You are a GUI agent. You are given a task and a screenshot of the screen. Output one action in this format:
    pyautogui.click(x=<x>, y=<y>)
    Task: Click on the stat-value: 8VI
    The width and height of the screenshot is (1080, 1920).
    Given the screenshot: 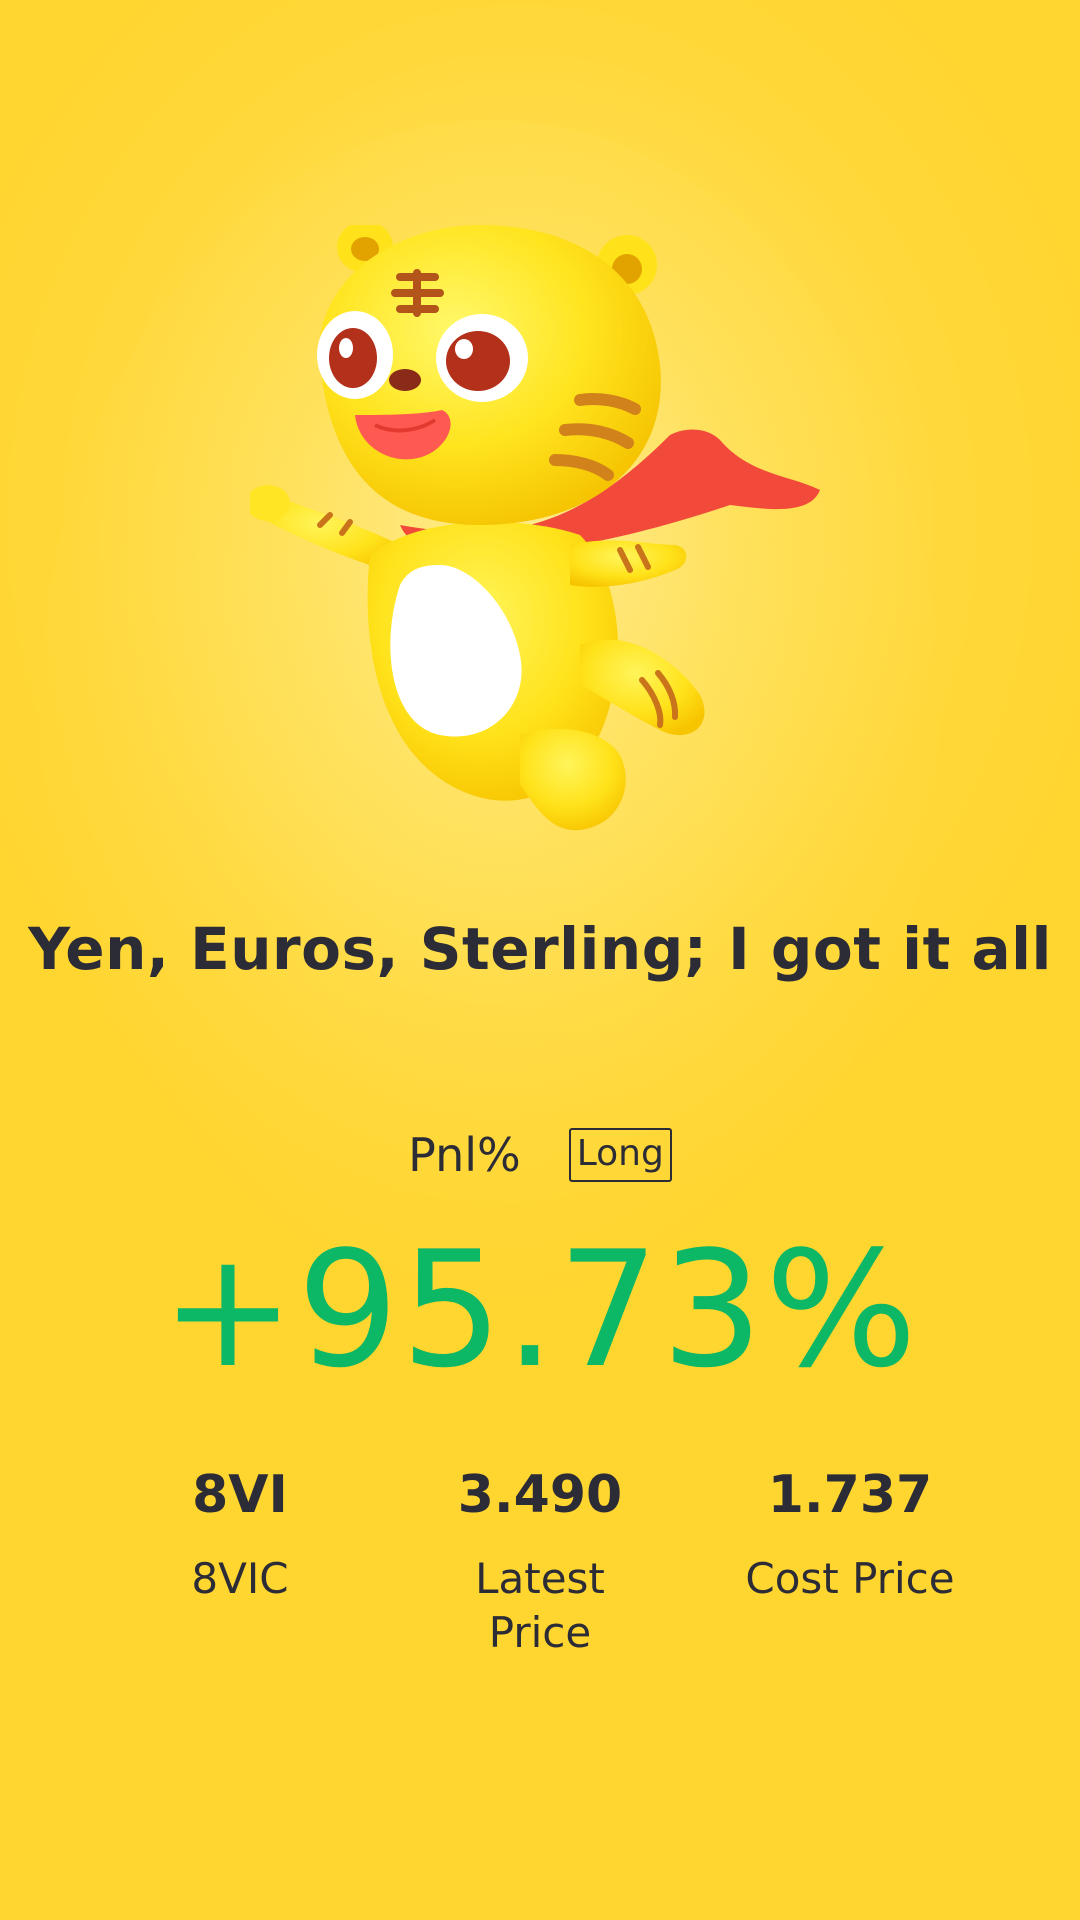 What is the action you would take?
    pyautogui.click(x=240, y=1495)
    